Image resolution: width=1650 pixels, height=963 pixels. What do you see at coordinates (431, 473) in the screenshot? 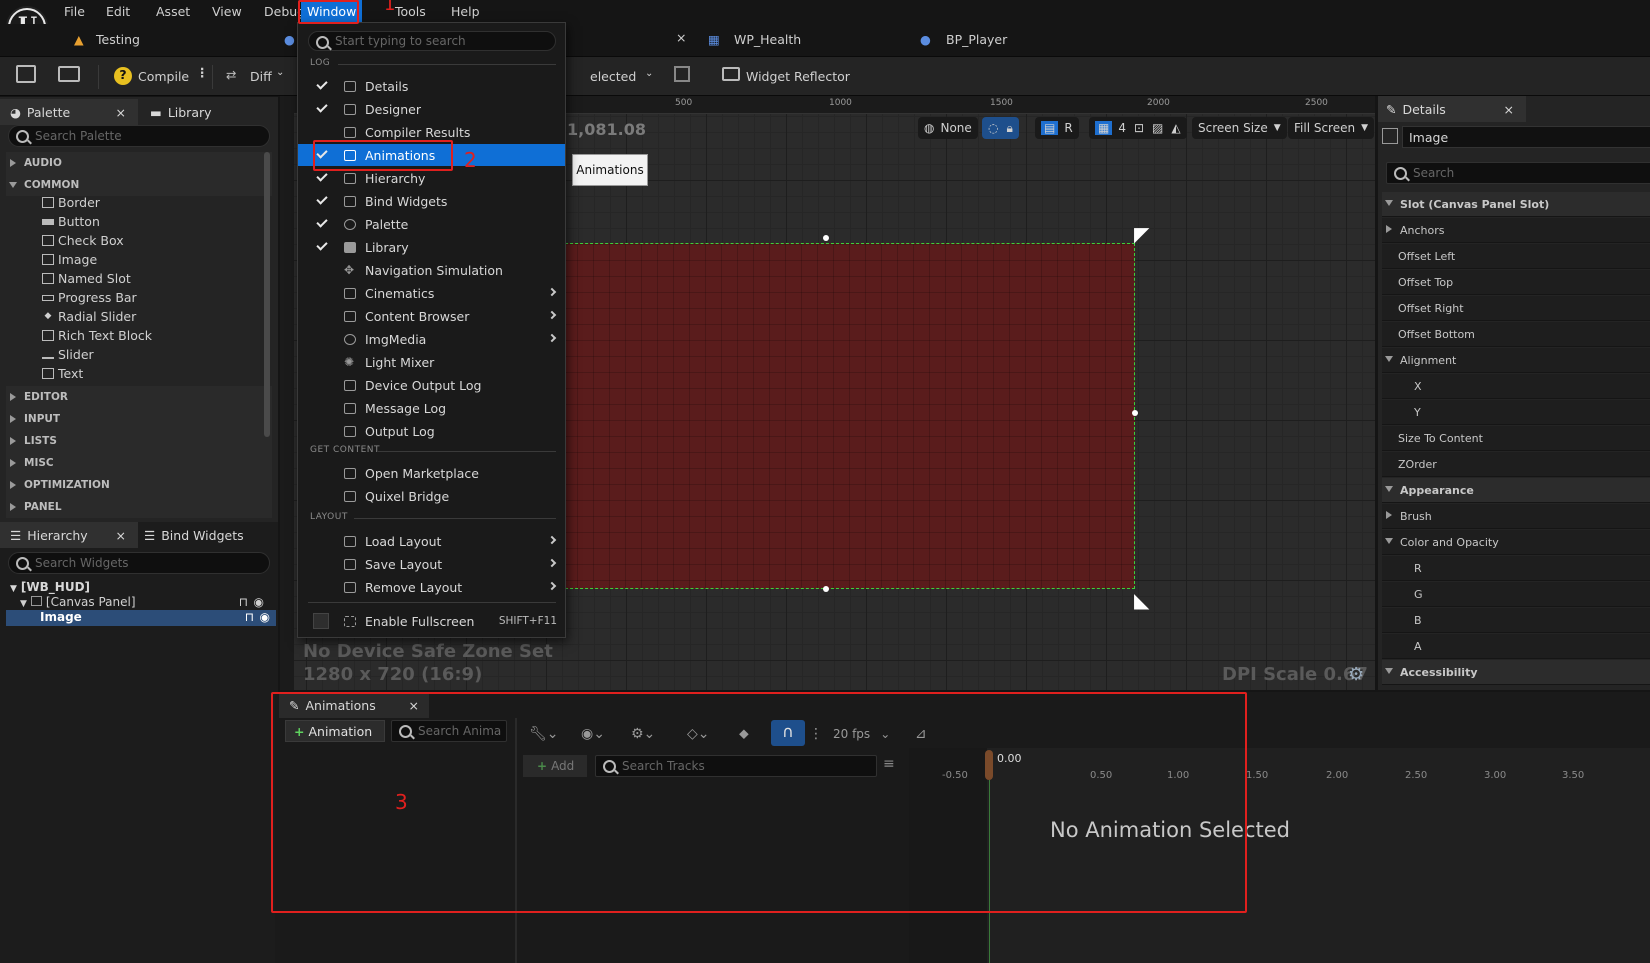
I see `menu-item-open-marketplace: Open Marketplace` at bounding box center [431, 473].